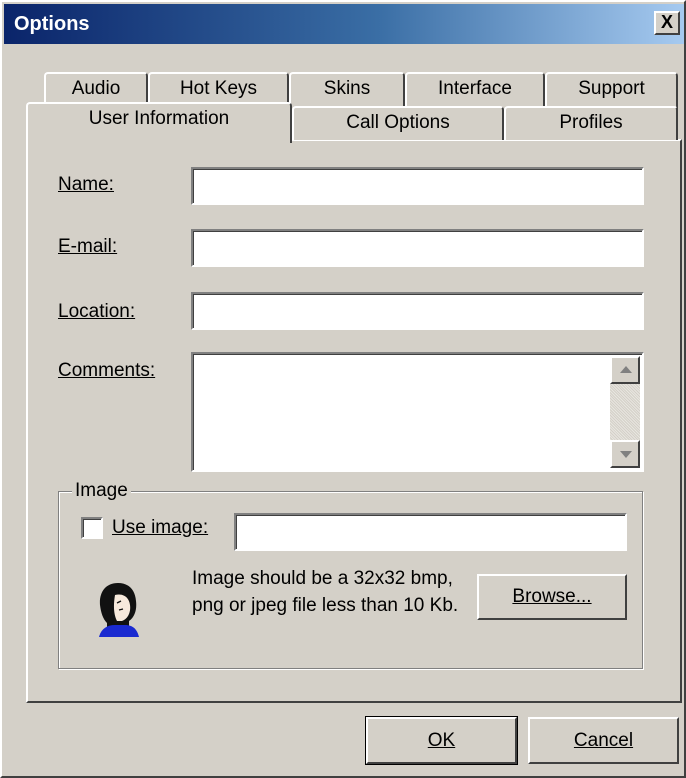 The width and height of the screenshot is (686, 778). What do you see at coordinates (417, 248) in the screenshot?
I see `email-input` at bounding box center [417, 248].